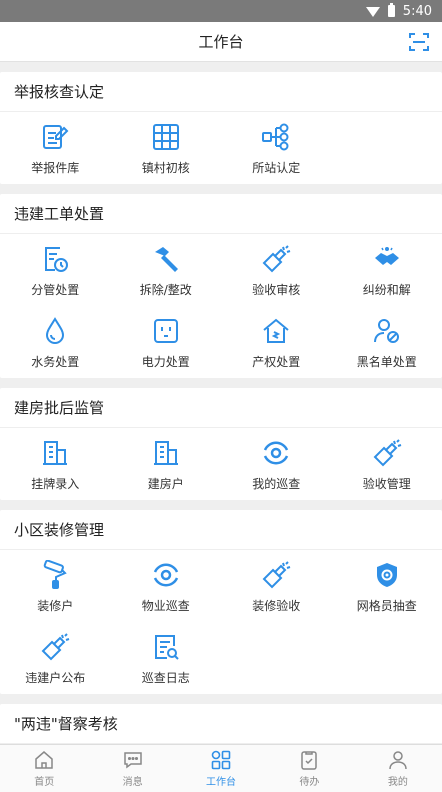 The width and height of the screenshot is (442, 792). What do you see at coordinates (55, 137) in the screenshot?
I see `edit-doc-icon` at bounding box center [55, 137].